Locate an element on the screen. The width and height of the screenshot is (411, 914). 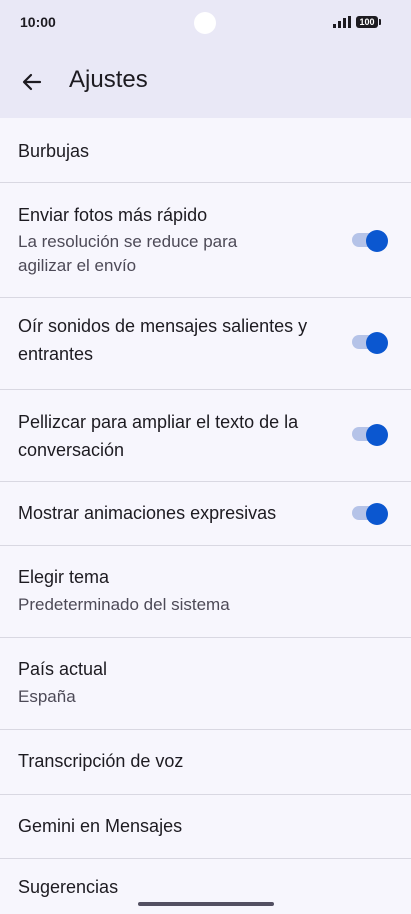
send-photos-toggle is located at coordinates (370, 241).